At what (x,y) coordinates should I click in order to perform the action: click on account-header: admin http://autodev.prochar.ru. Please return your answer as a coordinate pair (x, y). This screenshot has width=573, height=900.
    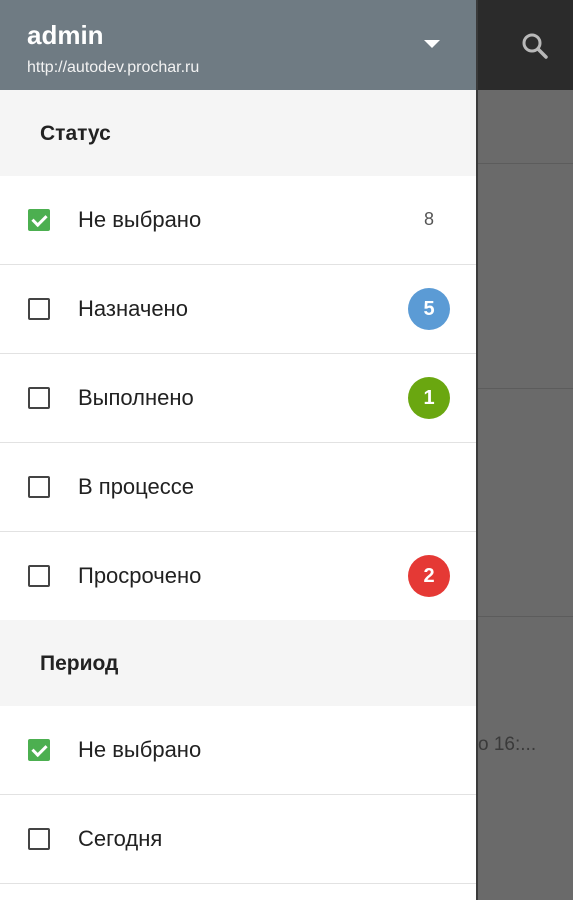
    Looking at the image, I should click on (238, 45).